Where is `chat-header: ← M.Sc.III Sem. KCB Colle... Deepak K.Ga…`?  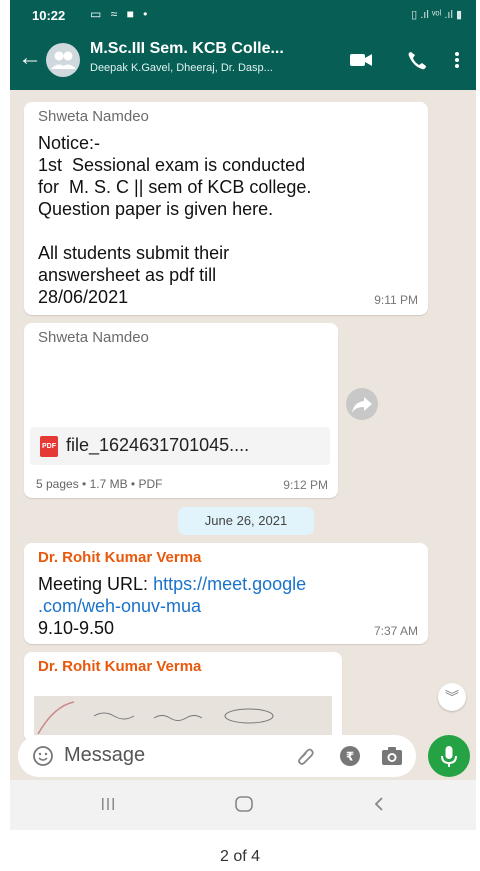 chat-header: ← M.Sc.III Sem. KCB Colle... Deepak K.Ga… is located at coordinates (243, 60).